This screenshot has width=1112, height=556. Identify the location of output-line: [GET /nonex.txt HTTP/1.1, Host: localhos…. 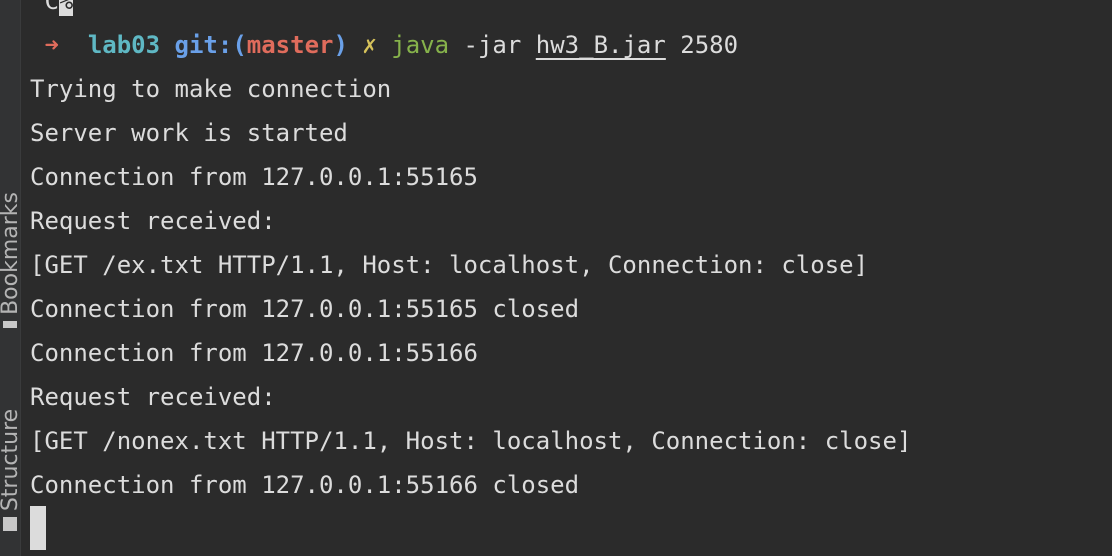
(471, 441).